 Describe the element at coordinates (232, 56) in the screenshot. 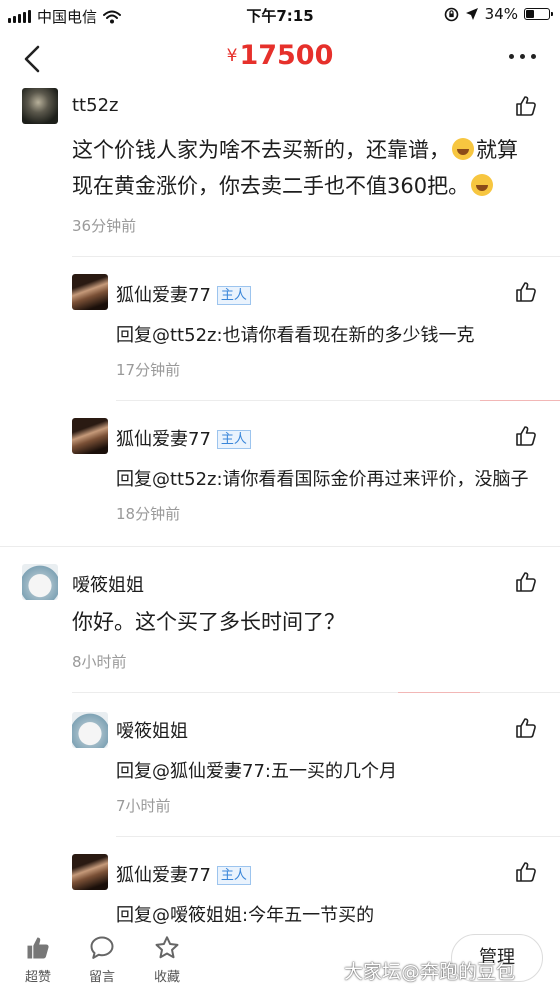

I see `currency-symbol: ¥` at that location.